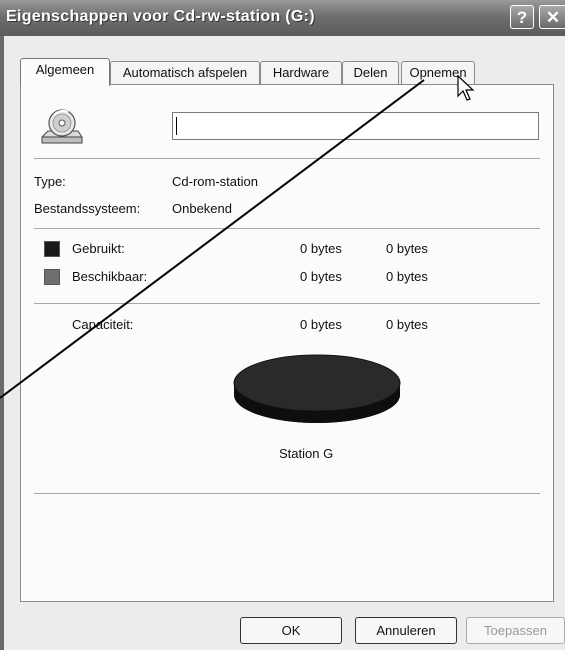 This screenshot has height=650, width=565. Describe the element at coordinates (407, 324) in the screenshot. I see `capacity-bytes-alt: 0 bytes` at that location.